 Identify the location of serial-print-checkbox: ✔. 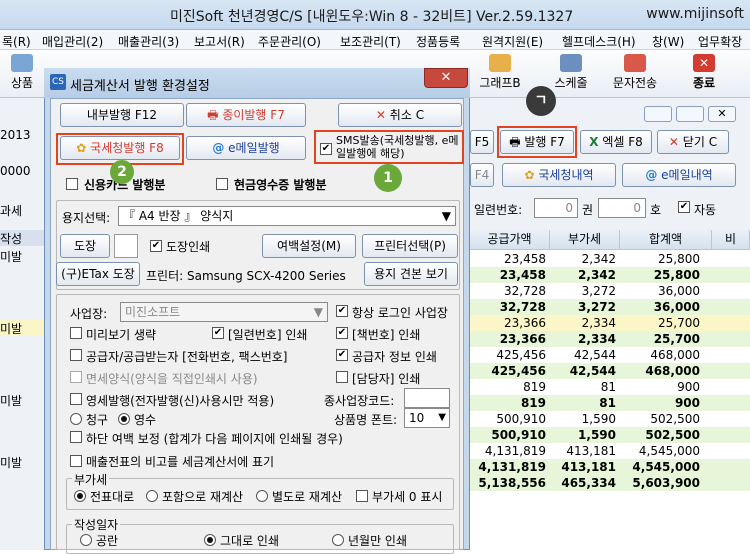
(218, 333).